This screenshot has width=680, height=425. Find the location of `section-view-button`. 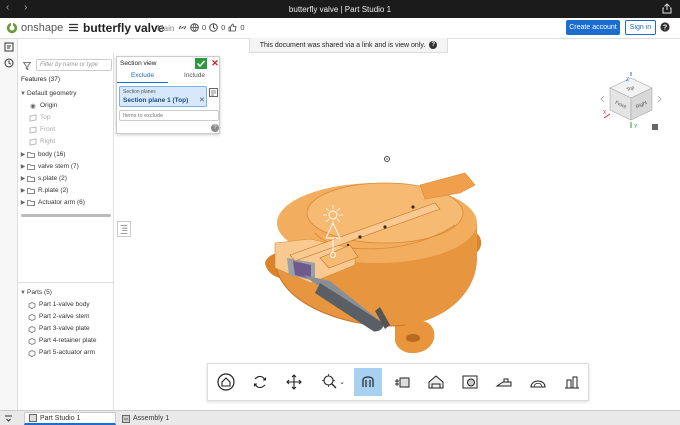

section-view-button is located at coordinates (368, 382).